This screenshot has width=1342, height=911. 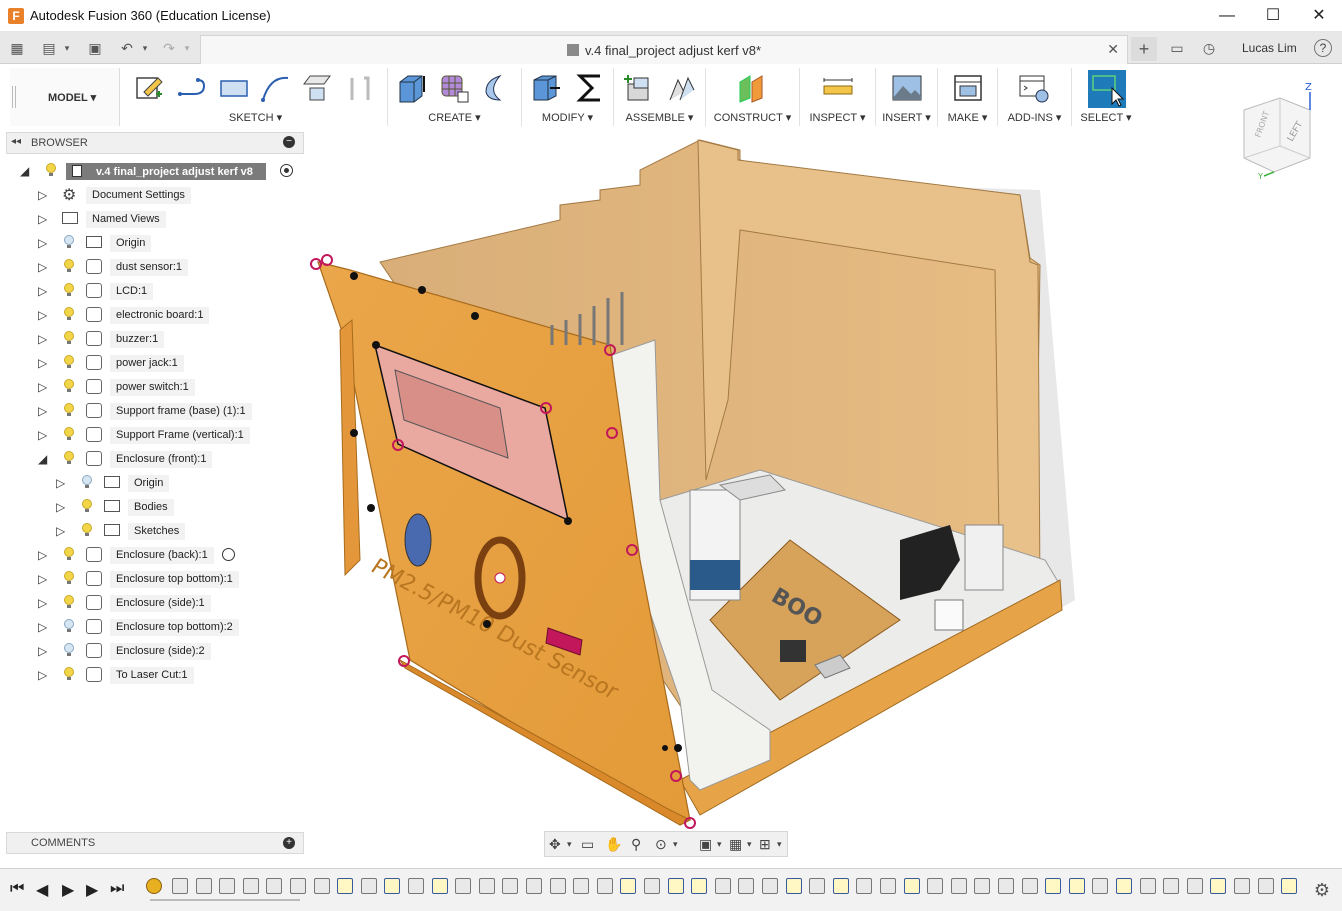 I want to click on redo-icon: ↷, so click(x=169, y=48).